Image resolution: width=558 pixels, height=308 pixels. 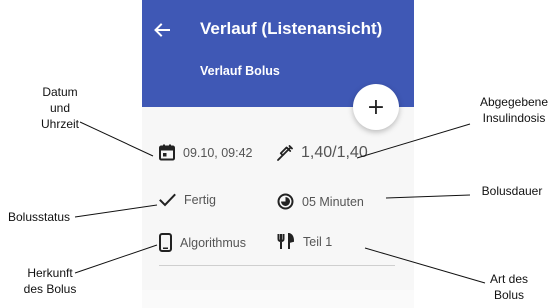 I want to click on duration-field: 05 Minuten, so click(x=320, y=201).